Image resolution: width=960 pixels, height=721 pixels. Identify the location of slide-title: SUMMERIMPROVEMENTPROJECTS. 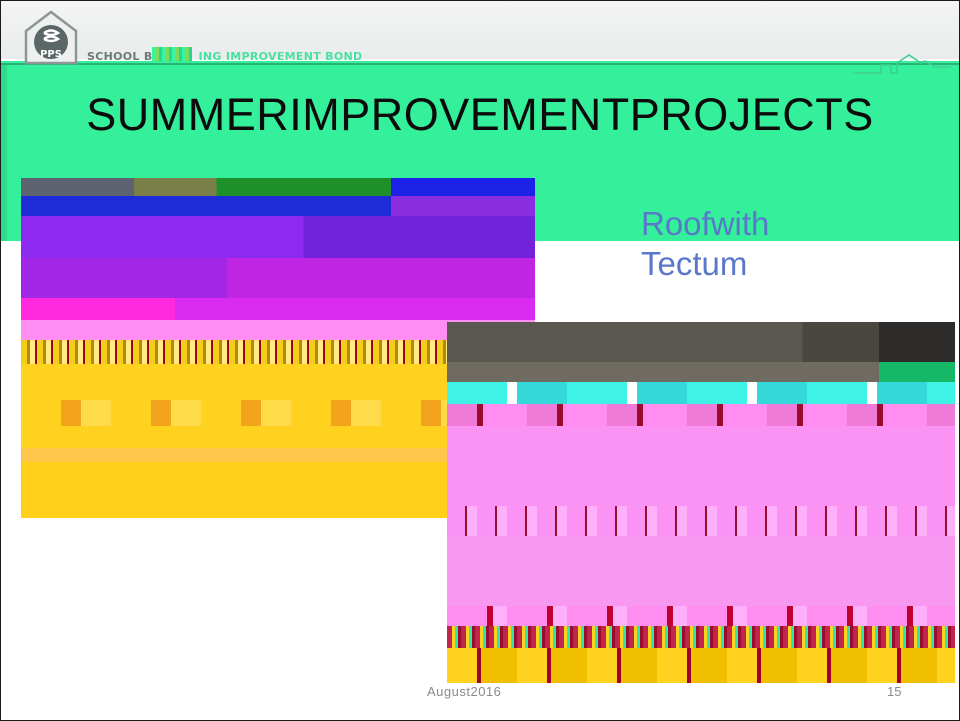
(480, 114).